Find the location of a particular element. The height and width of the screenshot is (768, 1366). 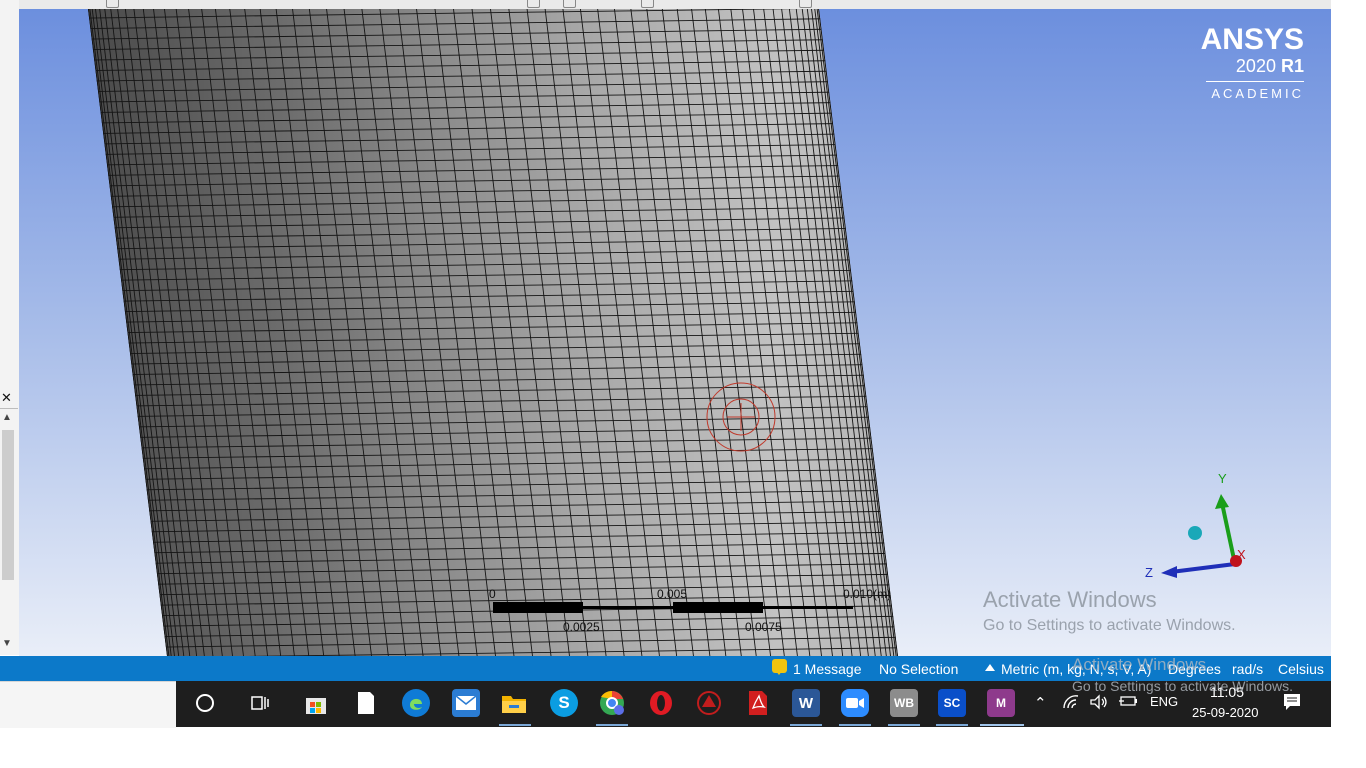

file-explorer-icon is located at coordinates (514, 703).